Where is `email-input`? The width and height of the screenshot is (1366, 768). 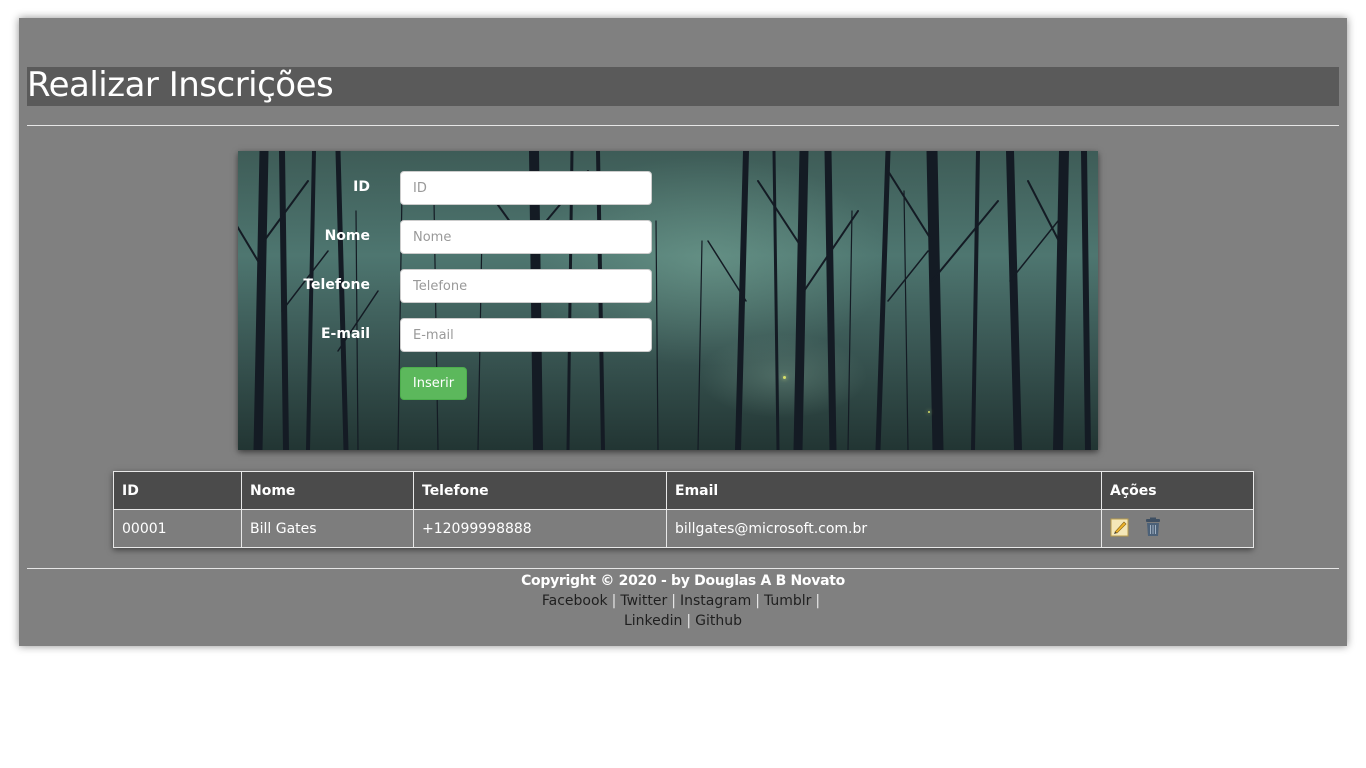 email-input is located at coordinates (526, 335).